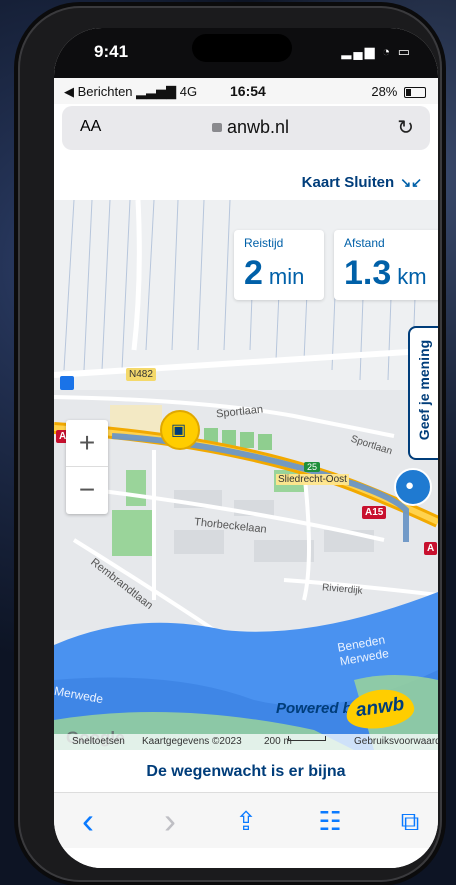  Describe the element at coordinates (411, 182) in the screenshot. I see `collapse-icon: ↘↙` at that location.